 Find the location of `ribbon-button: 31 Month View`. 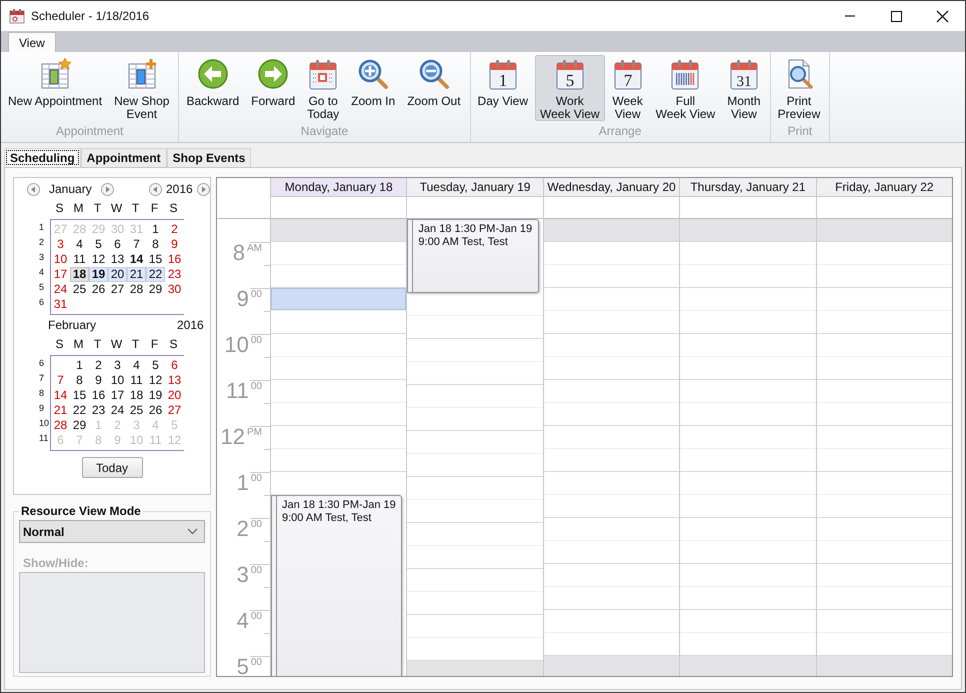

ribbon-button: 31 Month View is located at coordinates (744, 88).